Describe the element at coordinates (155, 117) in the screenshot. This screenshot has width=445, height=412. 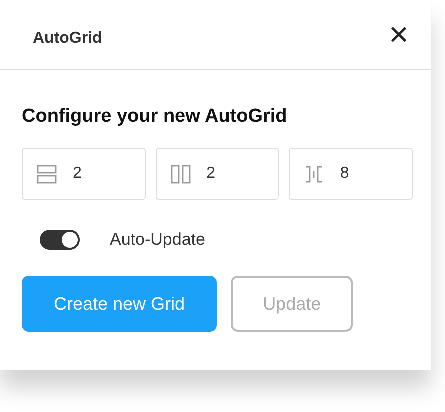
I see `section-heading: Configure your new AutoGrid` at that location.